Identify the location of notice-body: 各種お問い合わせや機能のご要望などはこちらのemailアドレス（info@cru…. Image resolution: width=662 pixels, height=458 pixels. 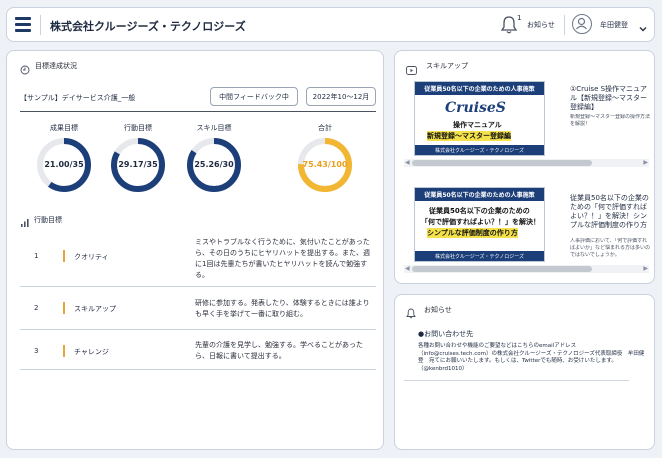
(531, 357).